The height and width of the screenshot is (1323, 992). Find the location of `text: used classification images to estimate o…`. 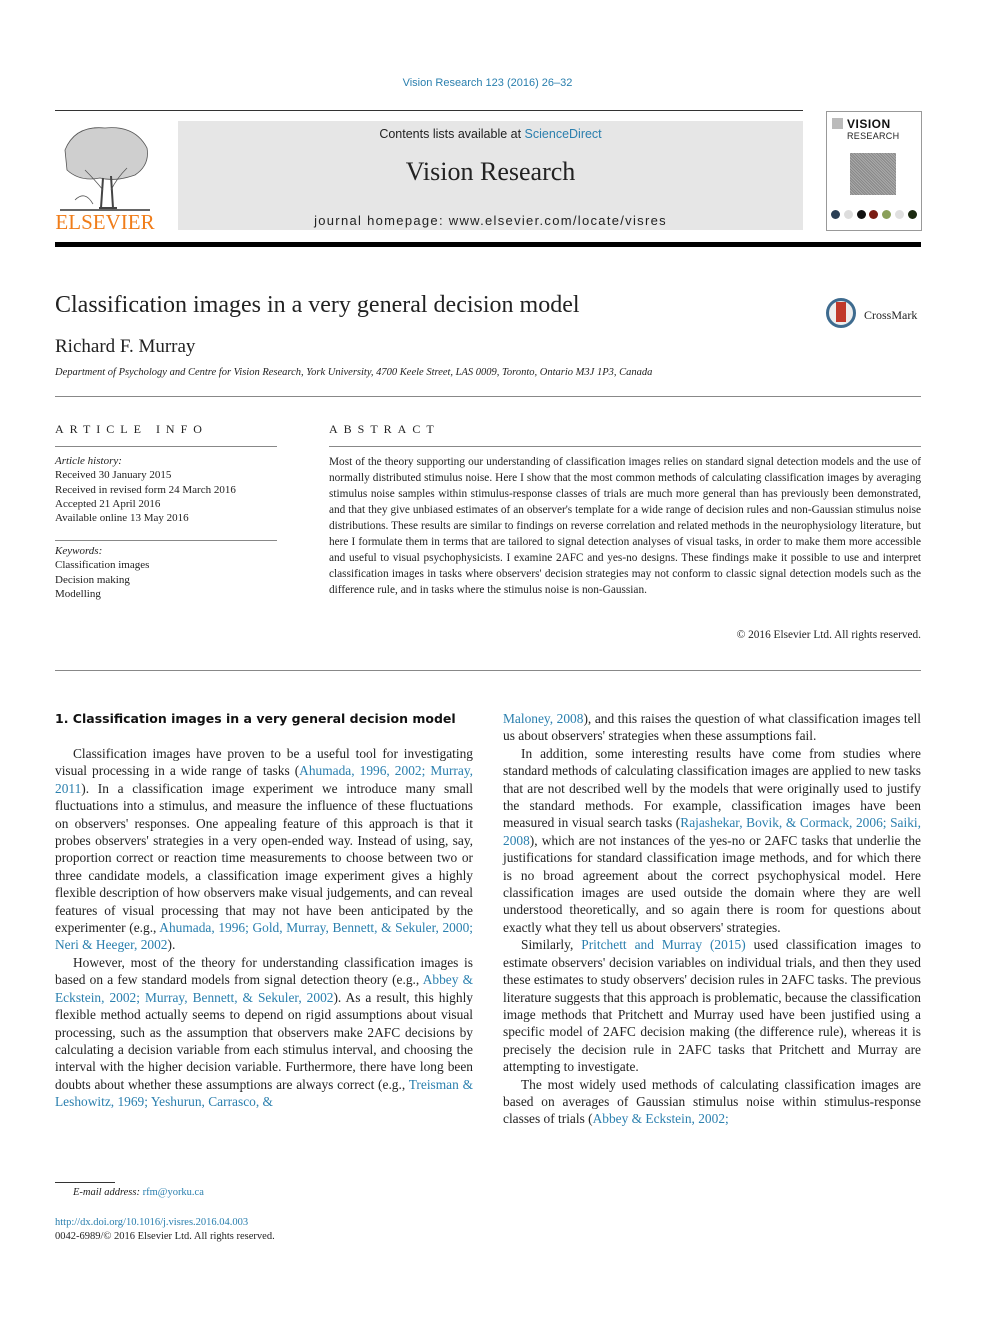

text: used classification images to estimate o… is located at coordinates (712, 1006).